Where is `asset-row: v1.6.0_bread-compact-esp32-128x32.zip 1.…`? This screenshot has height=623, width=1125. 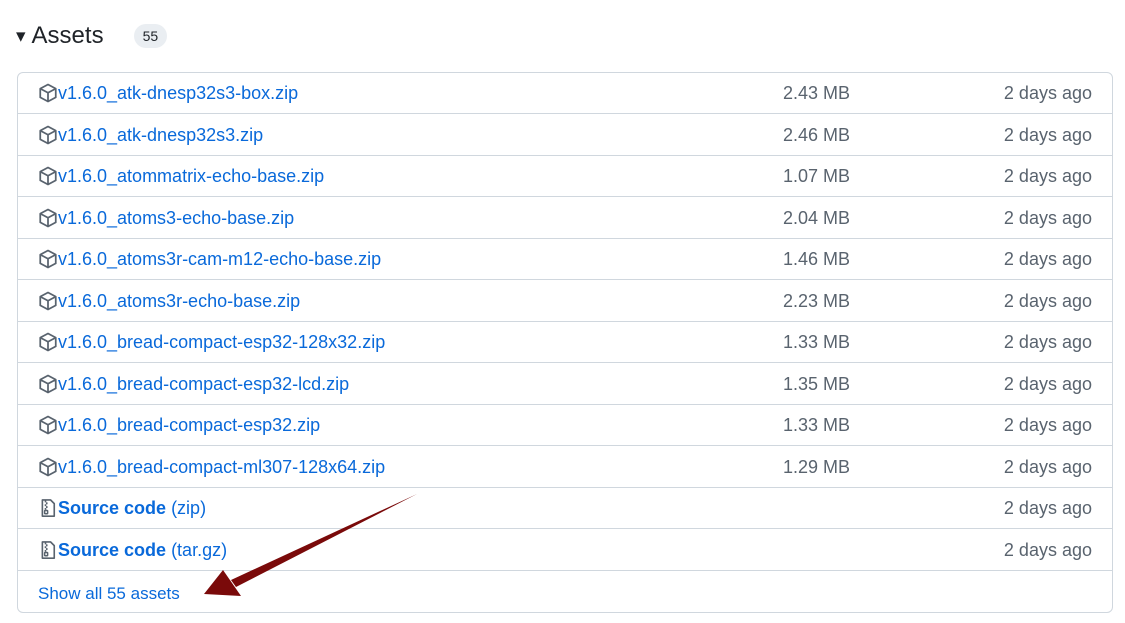
asset-row: v1.6.0_bread-compact-esp32-128x32.zip 1.… is located at coordinates (565, 342).